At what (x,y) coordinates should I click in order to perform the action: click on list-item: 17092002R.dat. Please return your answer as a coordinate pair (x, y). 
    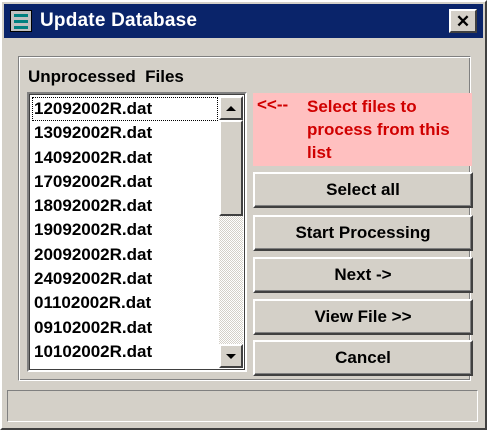
    Looking at the image, I should click on (125, 182).